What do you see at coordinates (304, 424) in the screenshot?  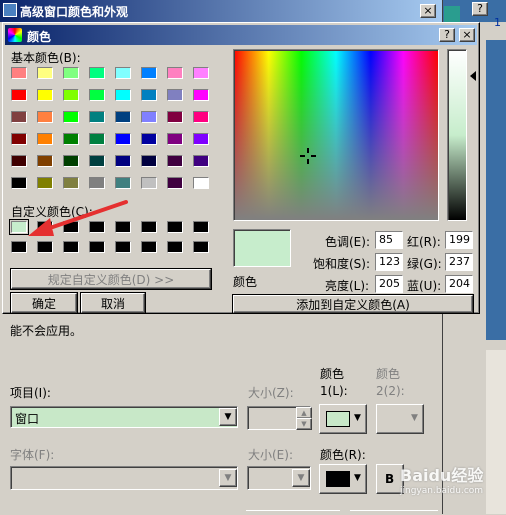 I see `size1-down-button: ▼` at bounding box center [304, 424].